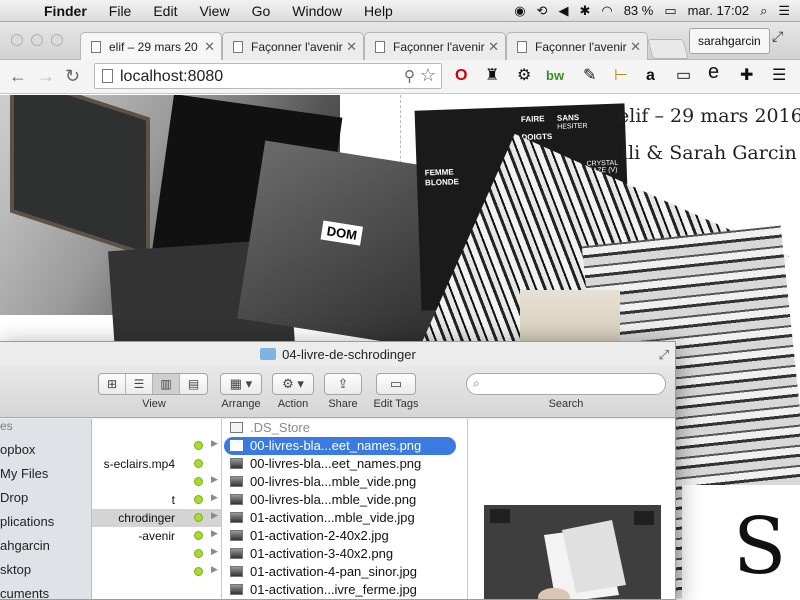  I want to click on wifi-icon: ◠, so click(606, 11).